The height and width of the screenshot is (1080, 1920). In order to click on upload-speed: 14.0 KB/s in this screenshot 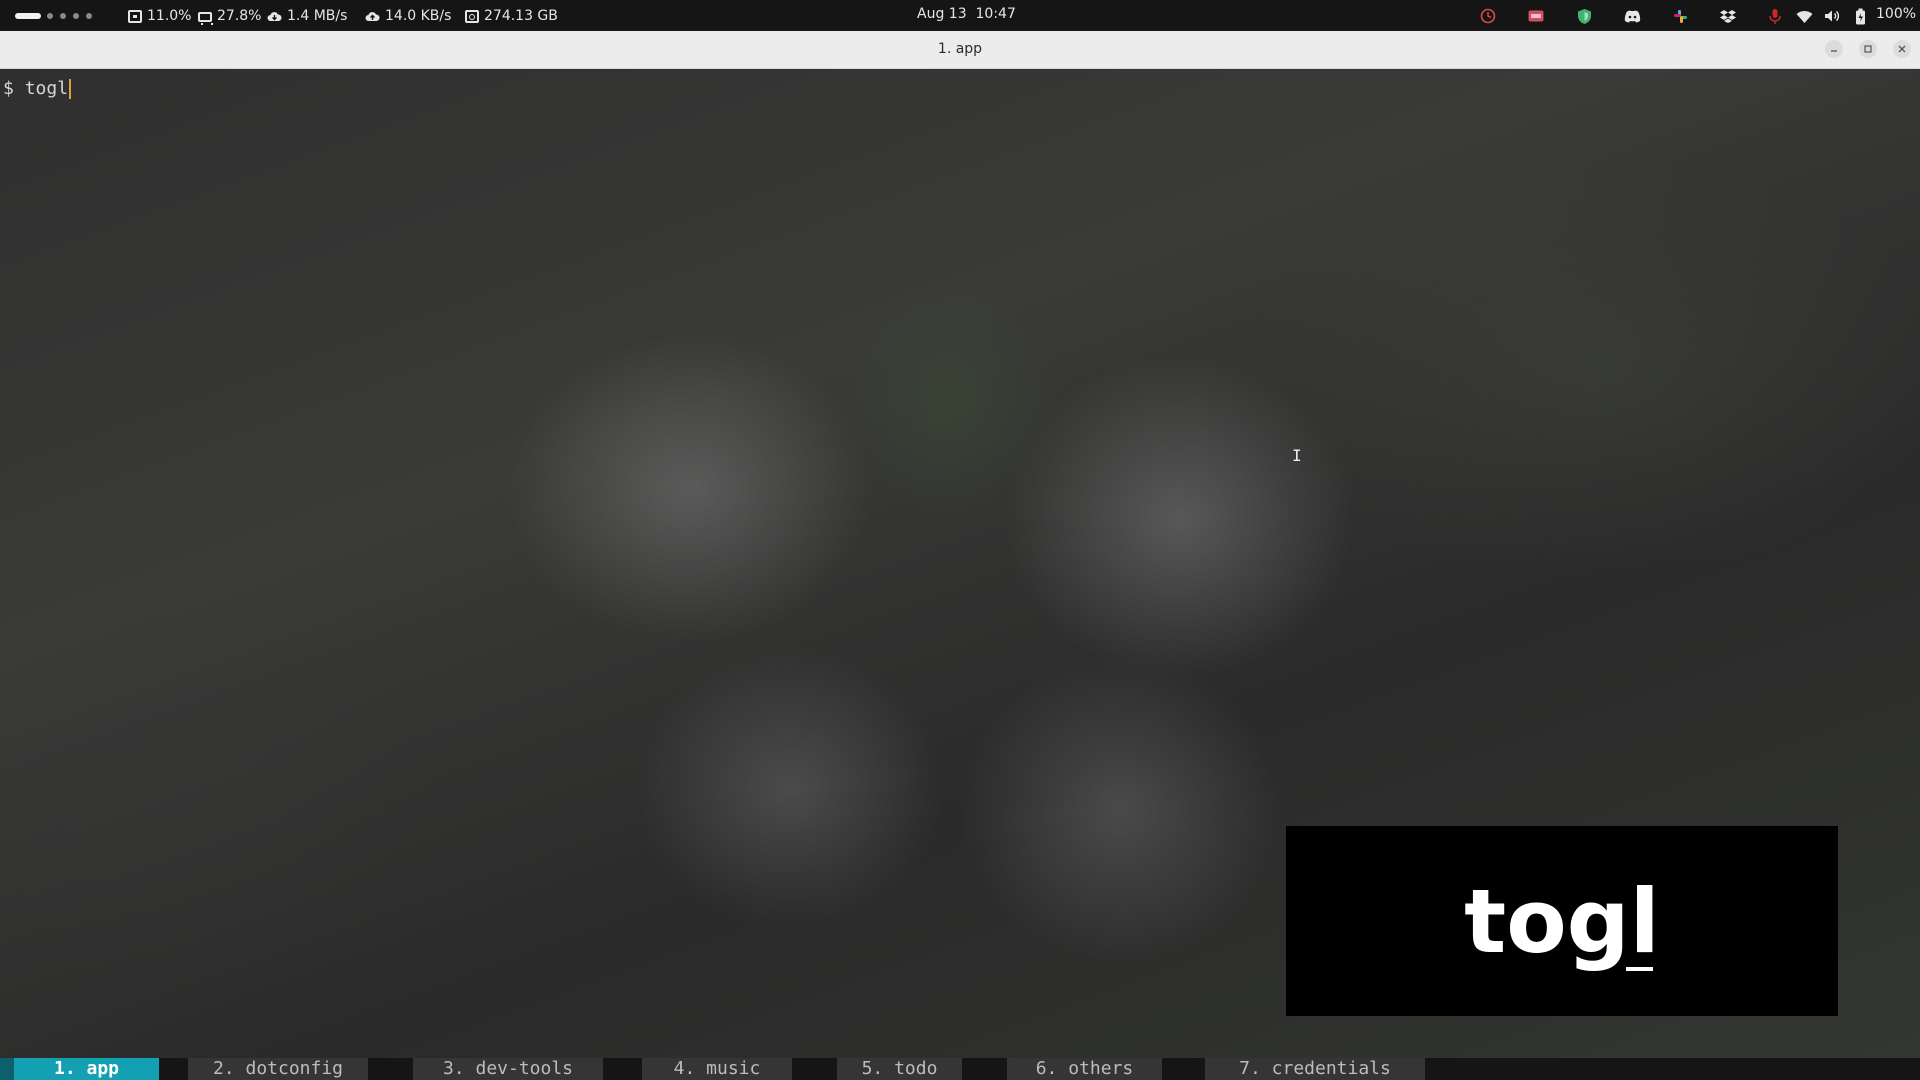, I will do `click(408, 16)`.